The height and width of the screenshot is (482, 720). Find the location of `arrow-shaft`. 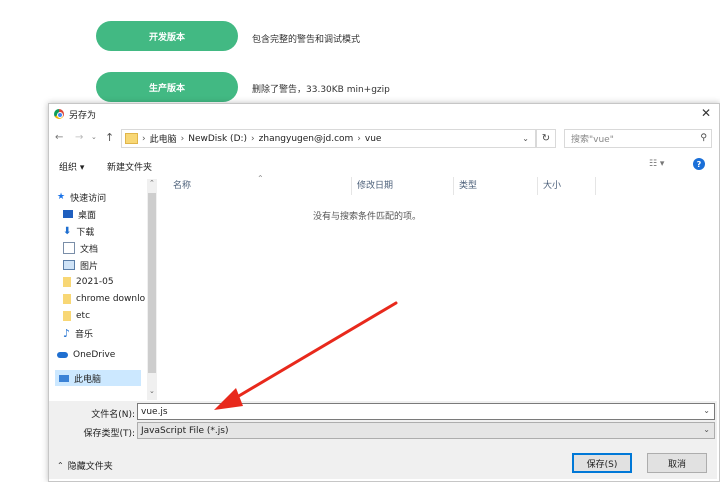

arrow-shaft is located at coordinates (314, 351).